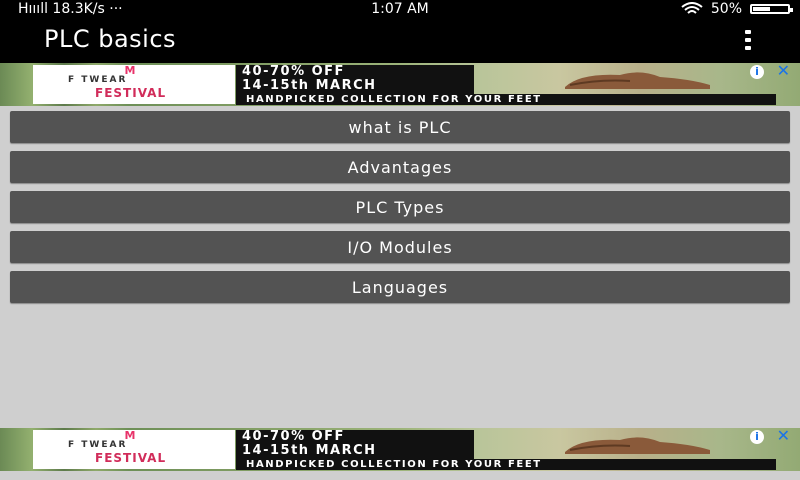 This screenshot has height=480, width=800. Describe the element at coordinates (400, 9) in the screenshot. I see `status-bar: Hıııll 18.3K/s ··· 1:07 AM 50%` at that location.